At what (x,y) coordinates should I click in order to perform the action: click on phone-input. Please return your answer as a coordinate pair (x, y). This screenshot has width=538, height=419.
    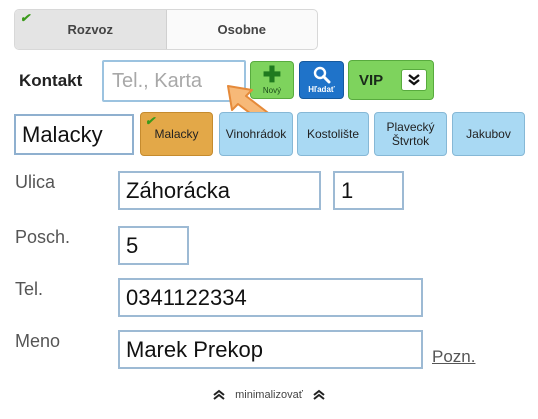
    Looking at the image, I should click on (270, 297).